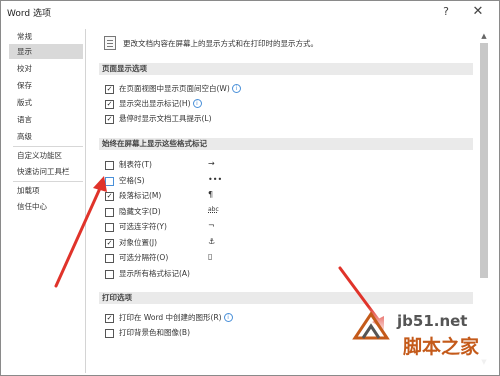 The width and height of the screenshot is (500, 376). What do you see at coordinates (138, 242) in the screenshot?
I see `option-label: 对象位置(J)` at bounding box center [138, 242].